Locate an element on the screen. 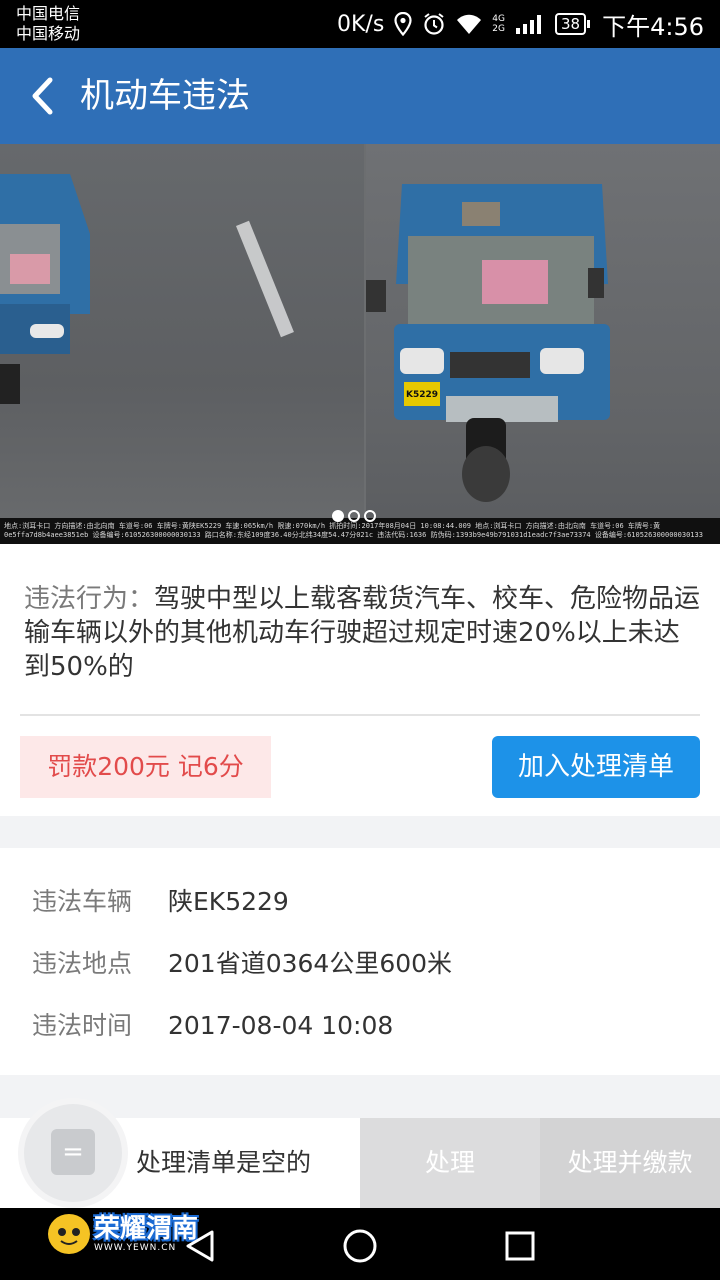  process-list-button: = is located at coordinates (73, 1153).